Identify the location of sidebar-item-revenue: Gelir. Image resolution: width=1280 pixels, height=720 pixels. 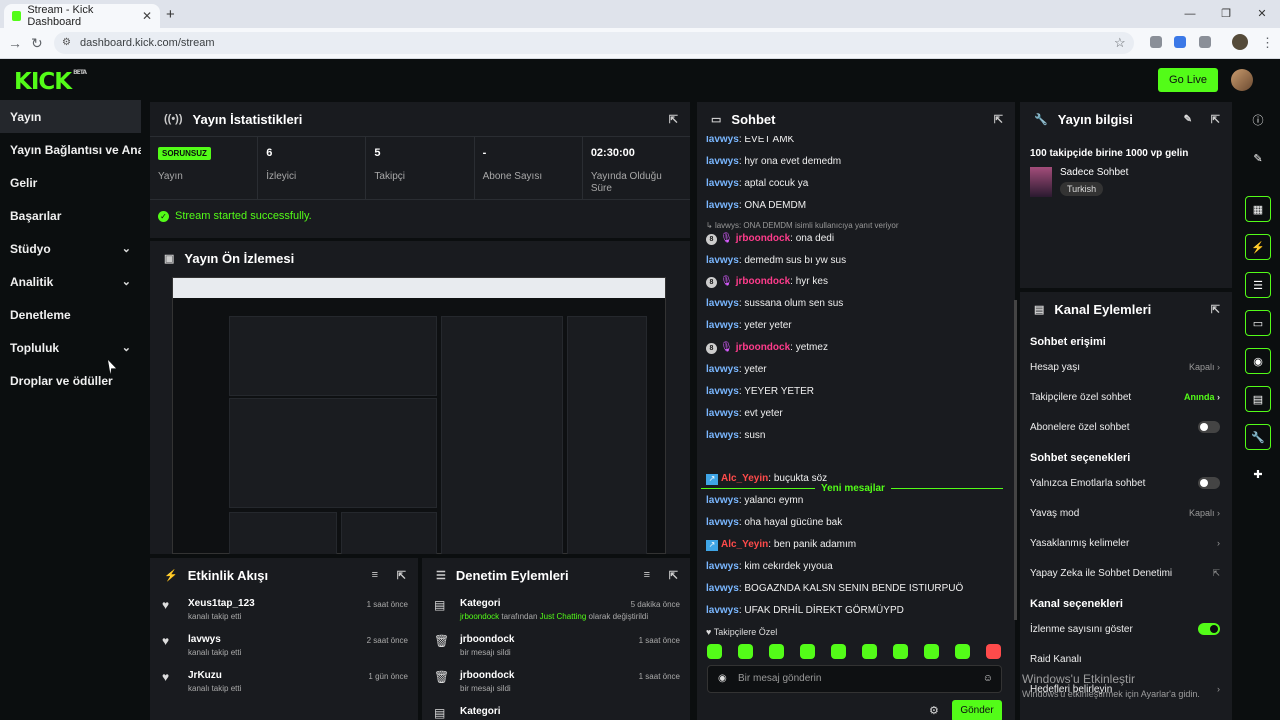
(70, 182).